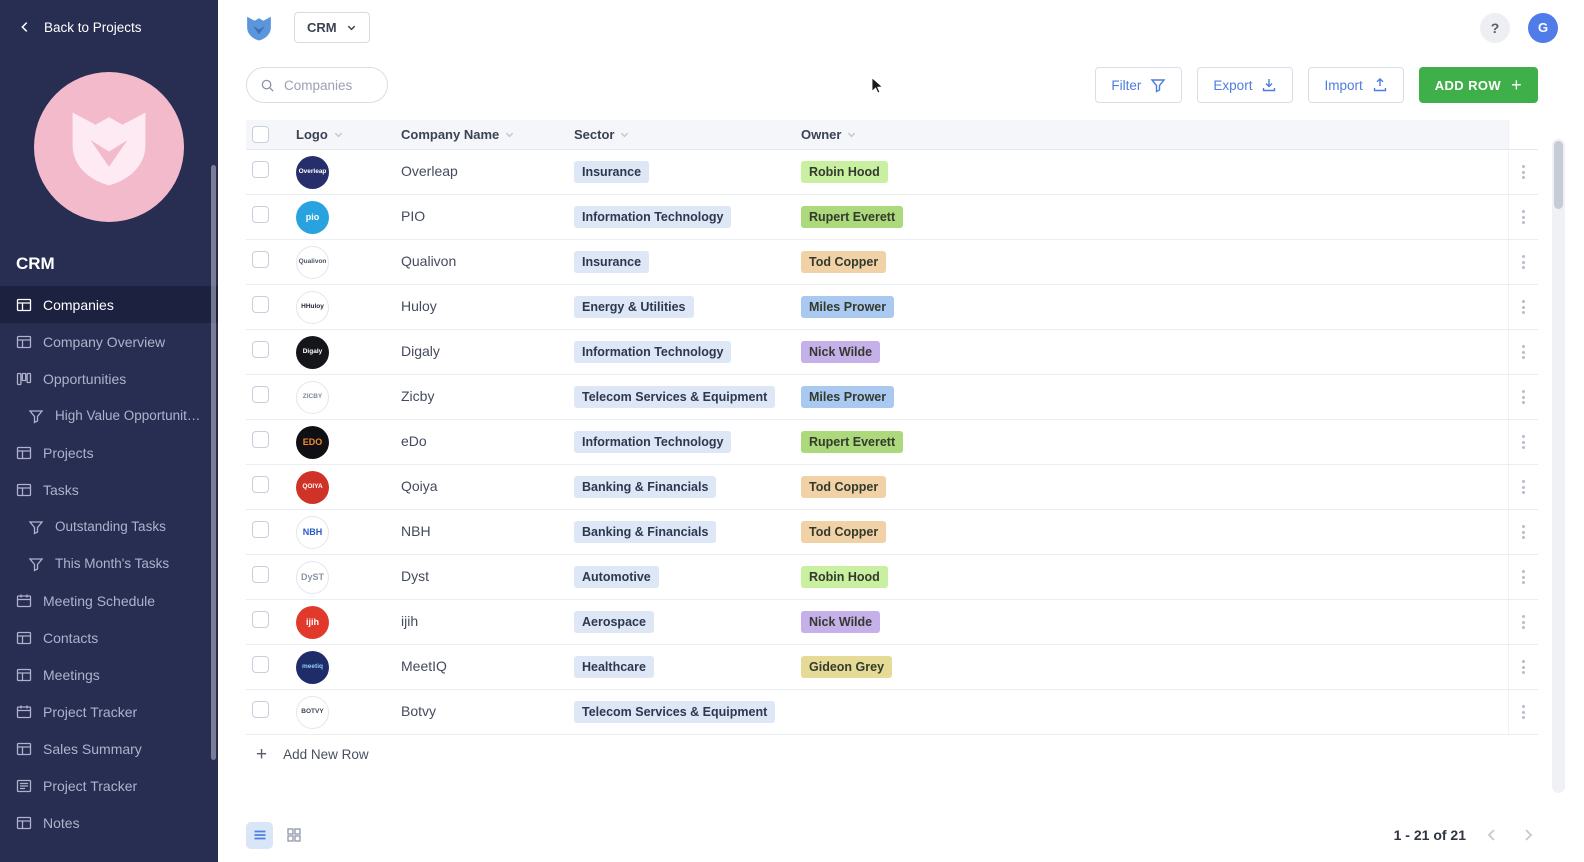 The width and height of the screenshot is (1584, 862). What do you see at coordinates (852, 217) in the screenshot?
I see `owner-badge: Rupert Everett` at bounding box center [852, 217].